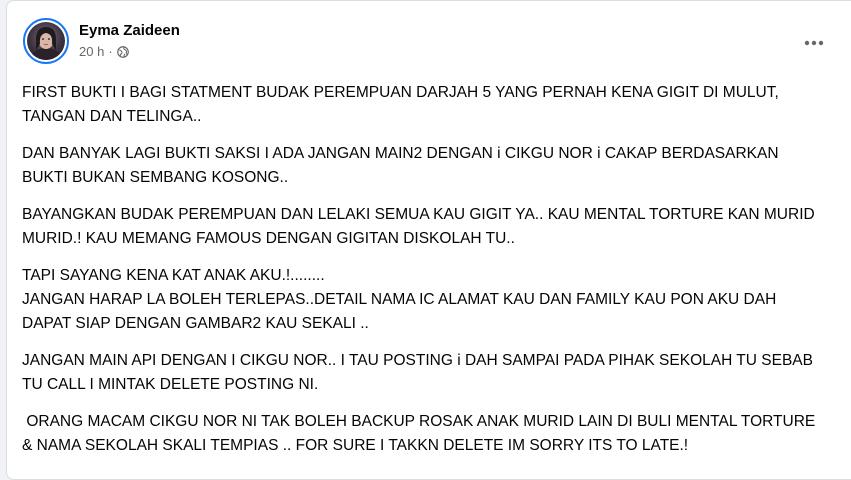  I want to click on post-time-row: 20 h ·, so click(129, 52).